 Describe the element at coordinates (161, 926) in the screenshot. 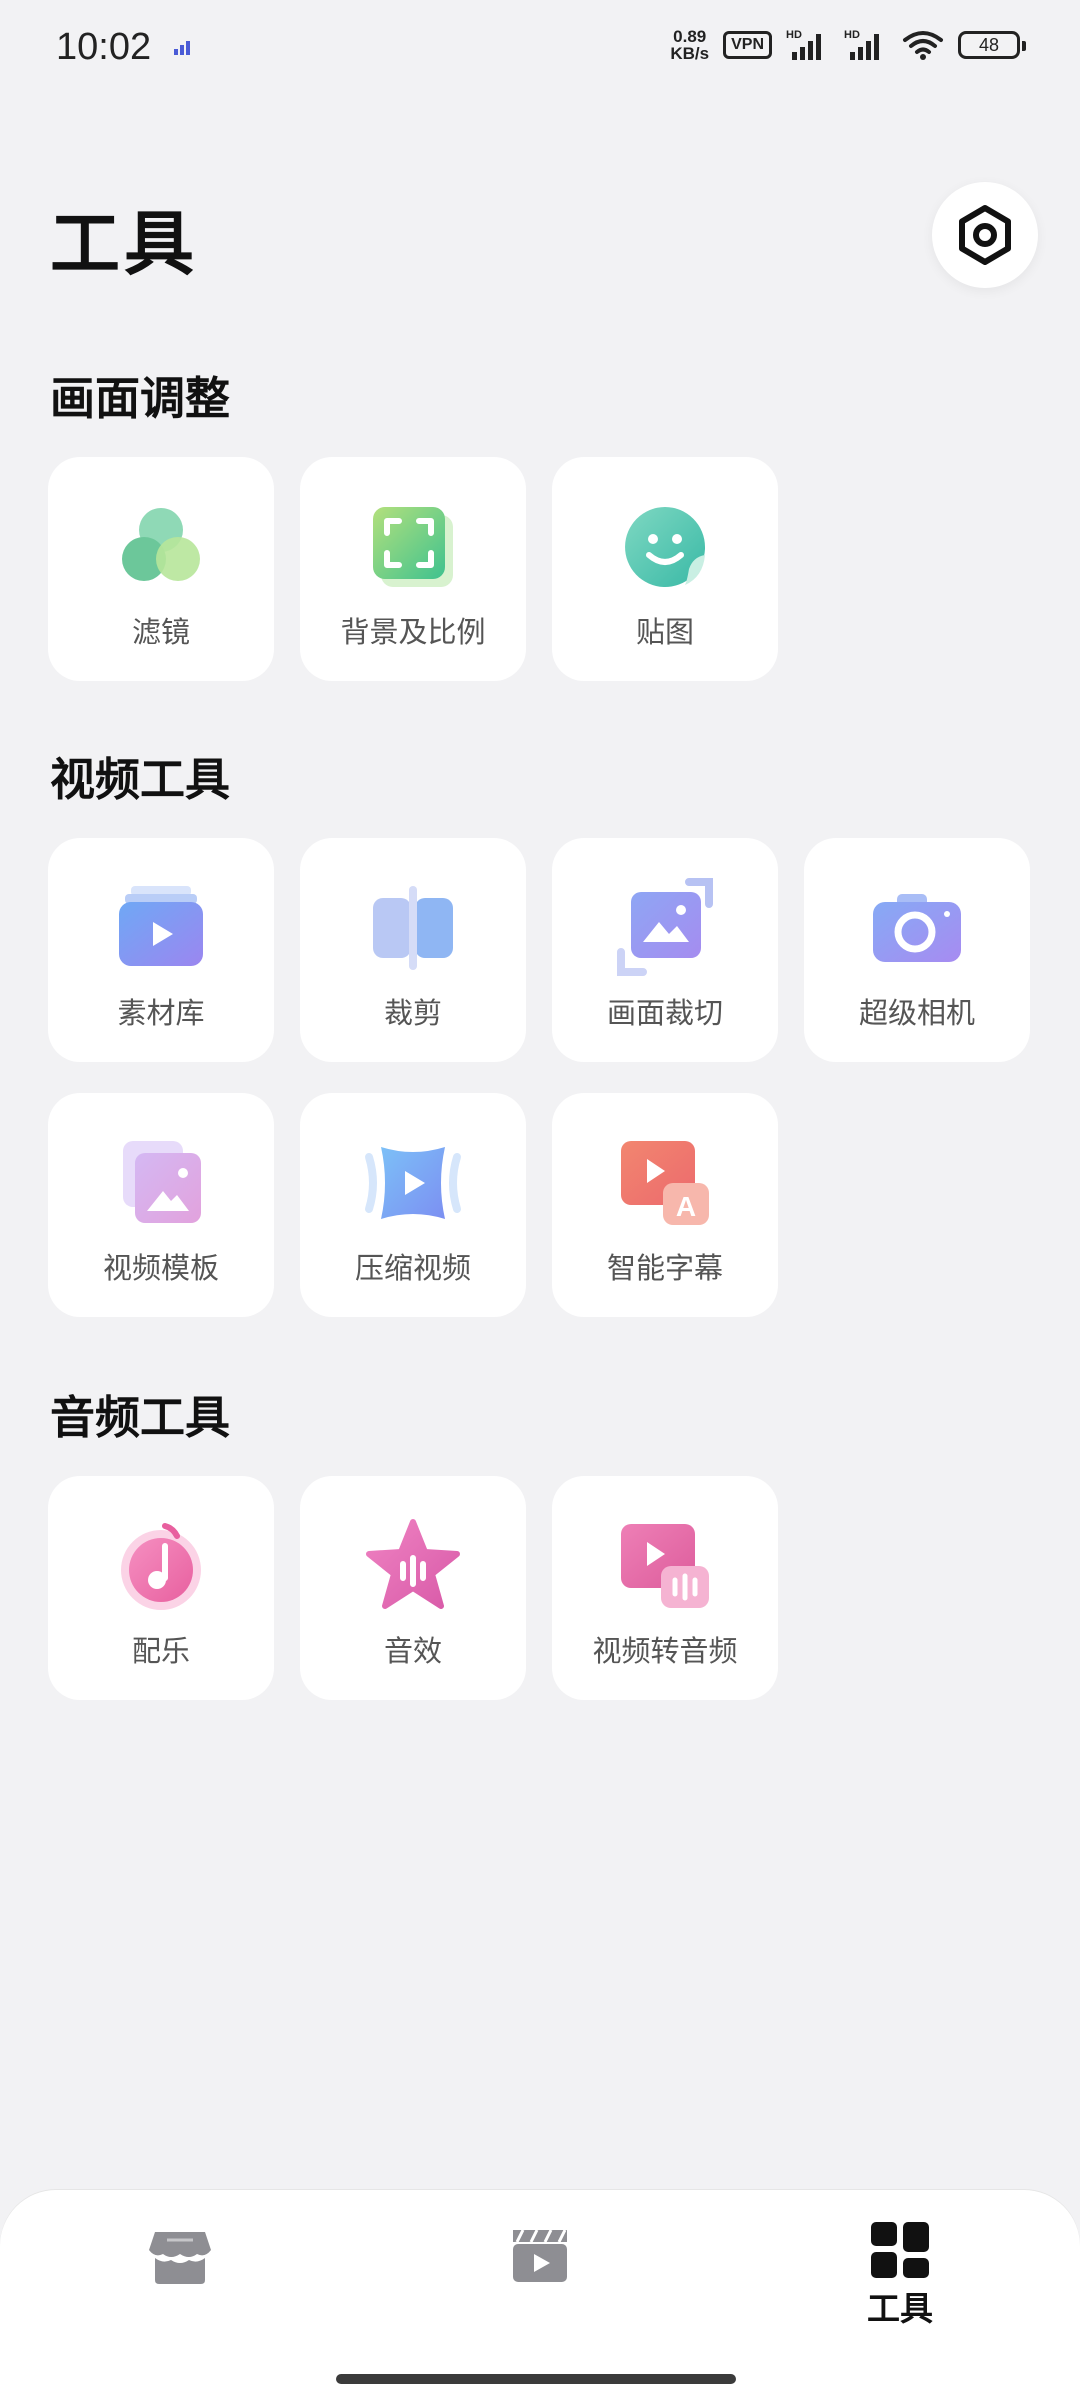

I see `material-library-icon` at that location.